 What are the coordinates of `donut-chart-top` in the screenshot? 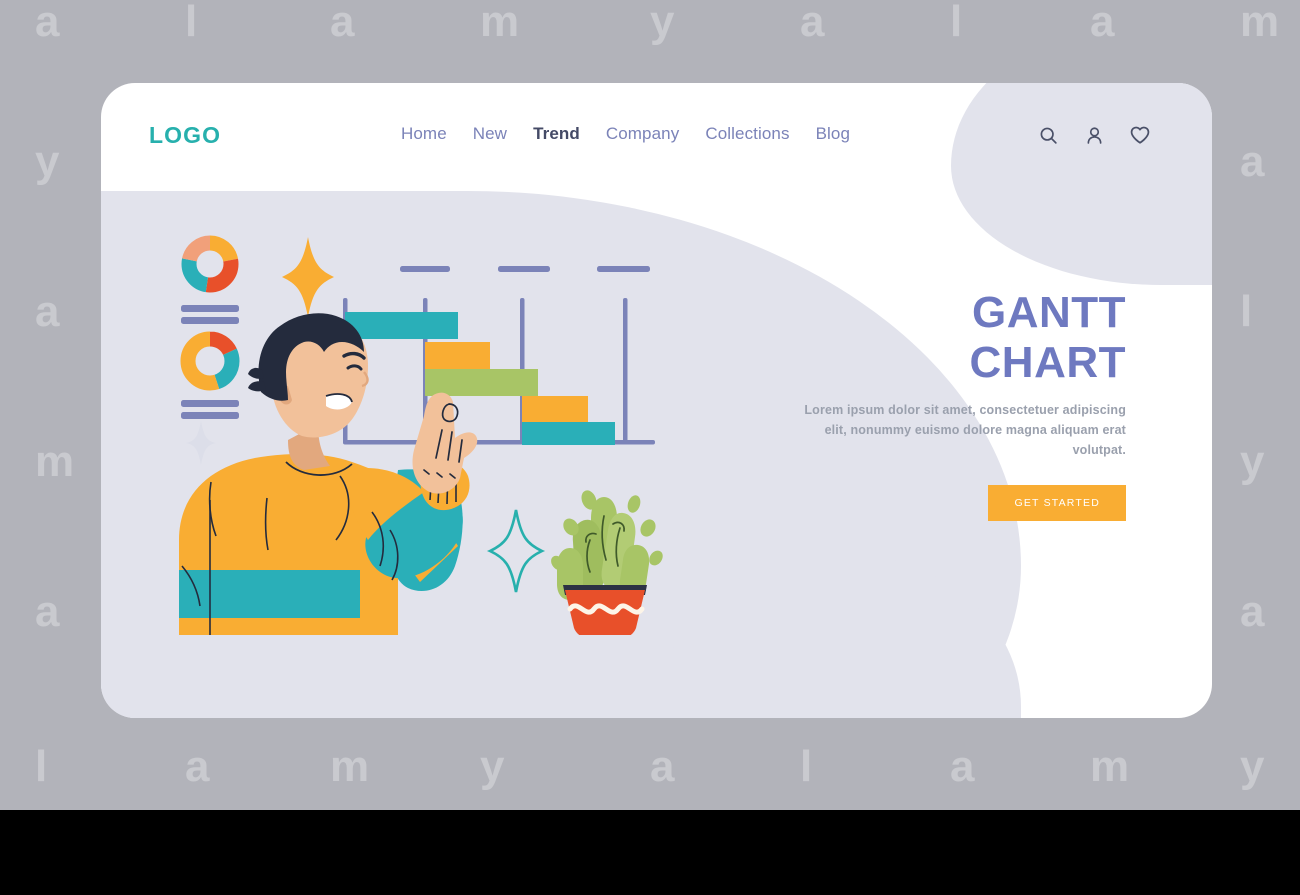 It's located at (210, 264).